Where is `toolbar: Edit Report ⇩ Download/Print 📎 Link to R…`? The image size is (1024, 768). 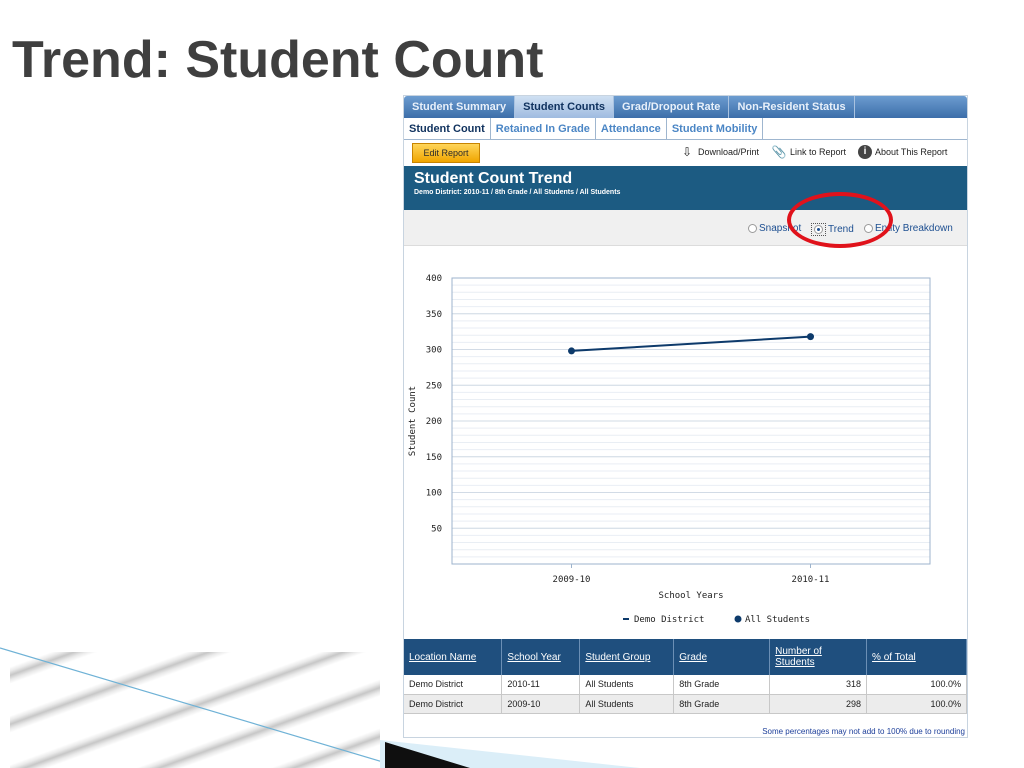
toolbar: Edit Report ⇩ Download/Print 📎 Link to R… is located at coordinates (685, 153).